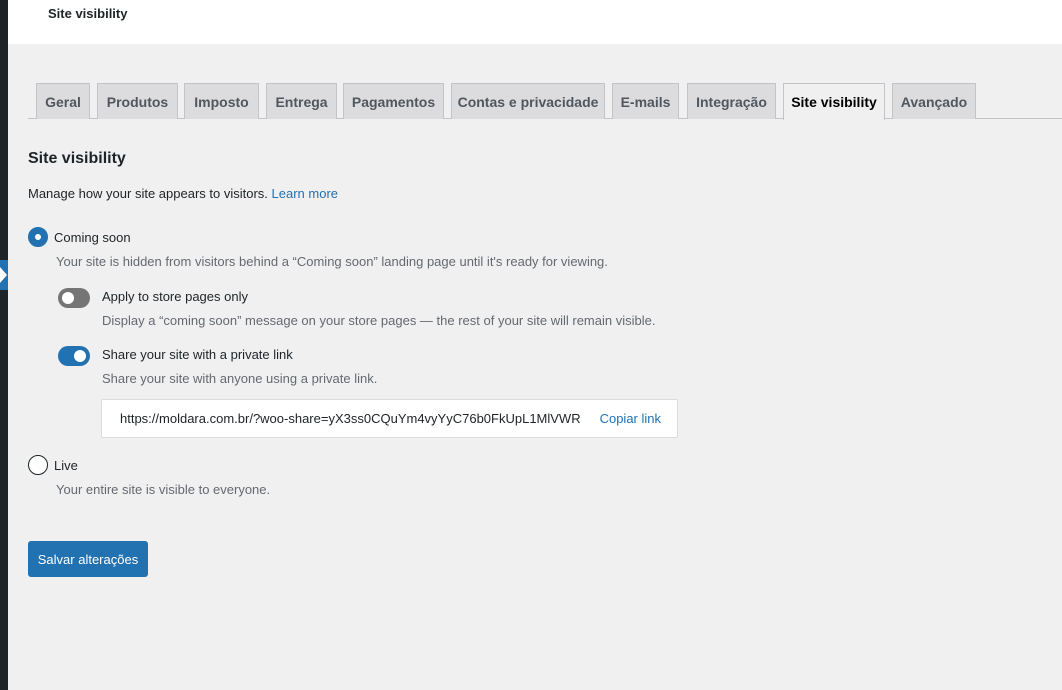  I want to click on tab-contas-e-privacidade: Contas e privacidade, so click(528, 101).